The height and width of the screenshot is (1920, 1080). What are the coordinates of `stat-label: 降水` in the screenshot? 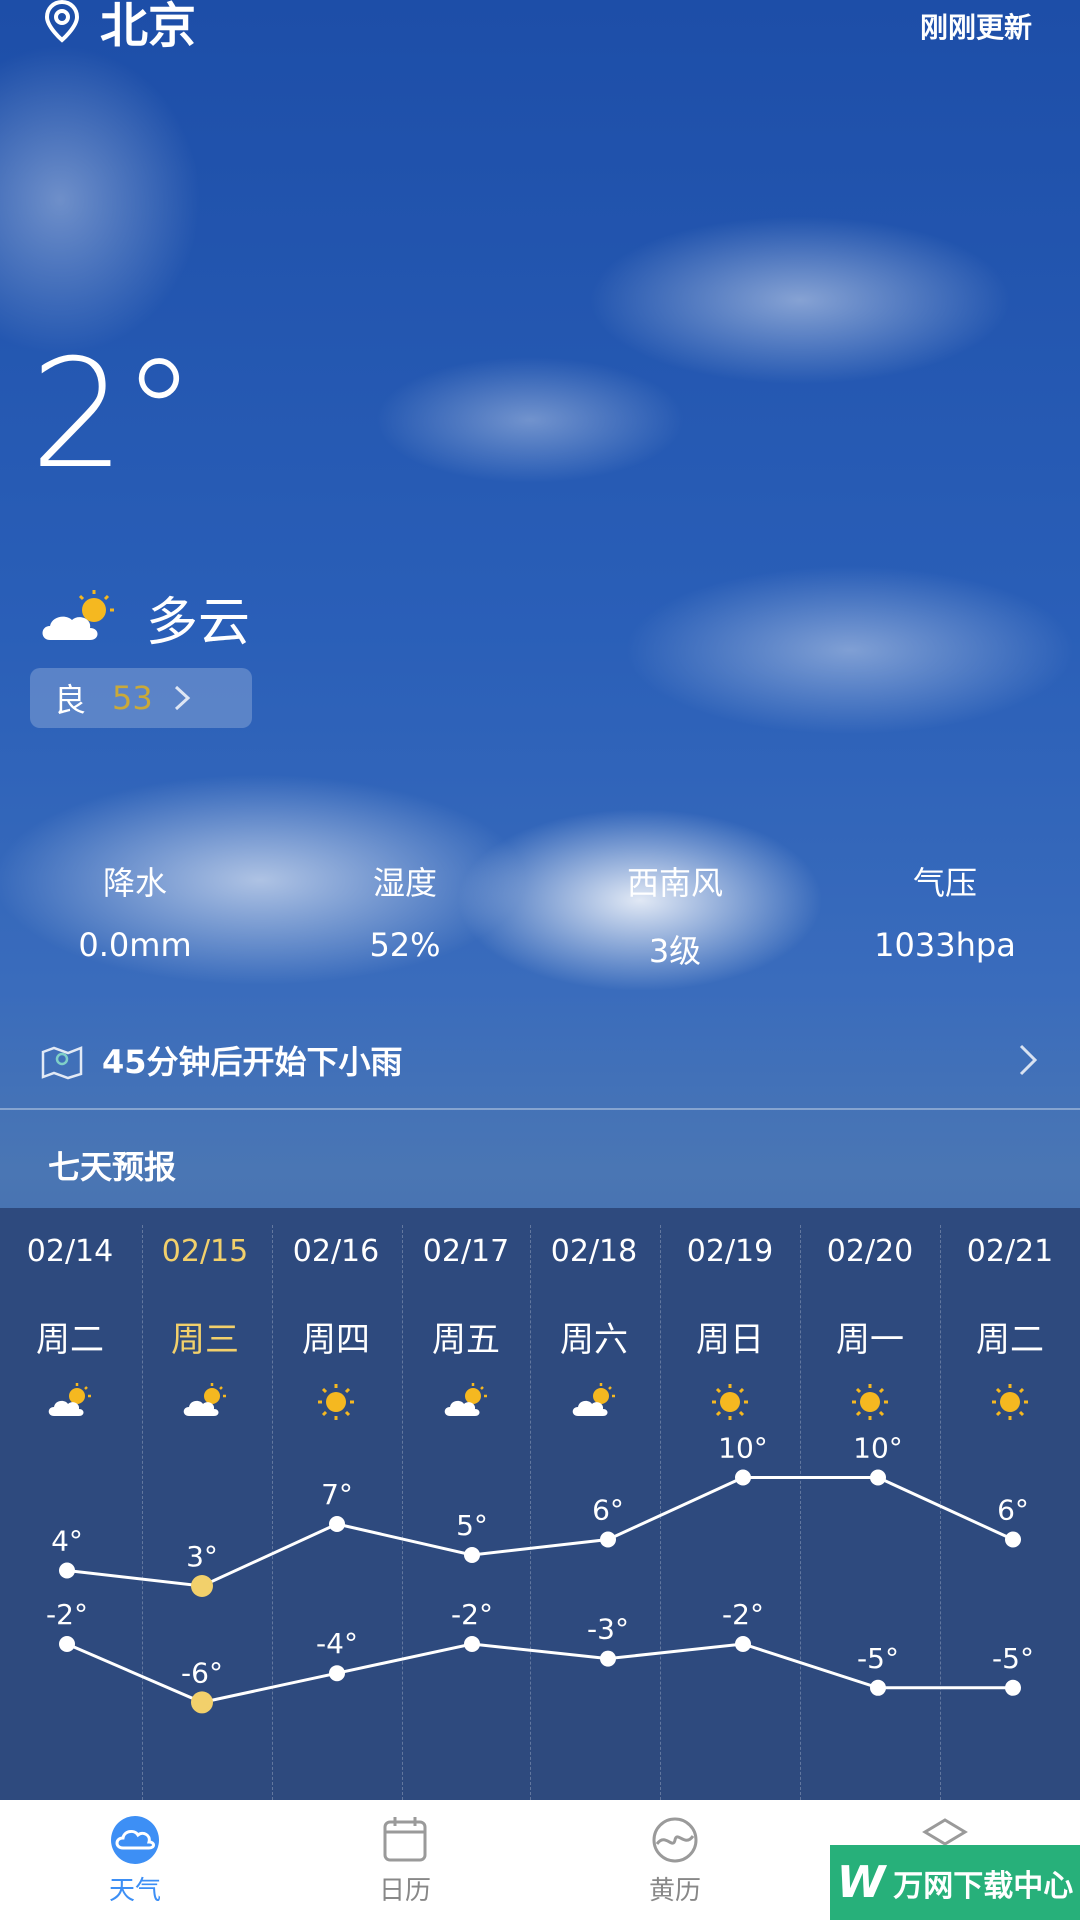 It's located at (134, 883).